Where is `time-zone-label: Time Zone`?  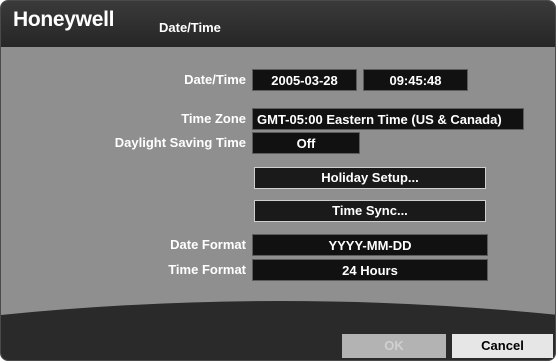
time-zone-label: Time Zone is located at coordinates (213, 118).